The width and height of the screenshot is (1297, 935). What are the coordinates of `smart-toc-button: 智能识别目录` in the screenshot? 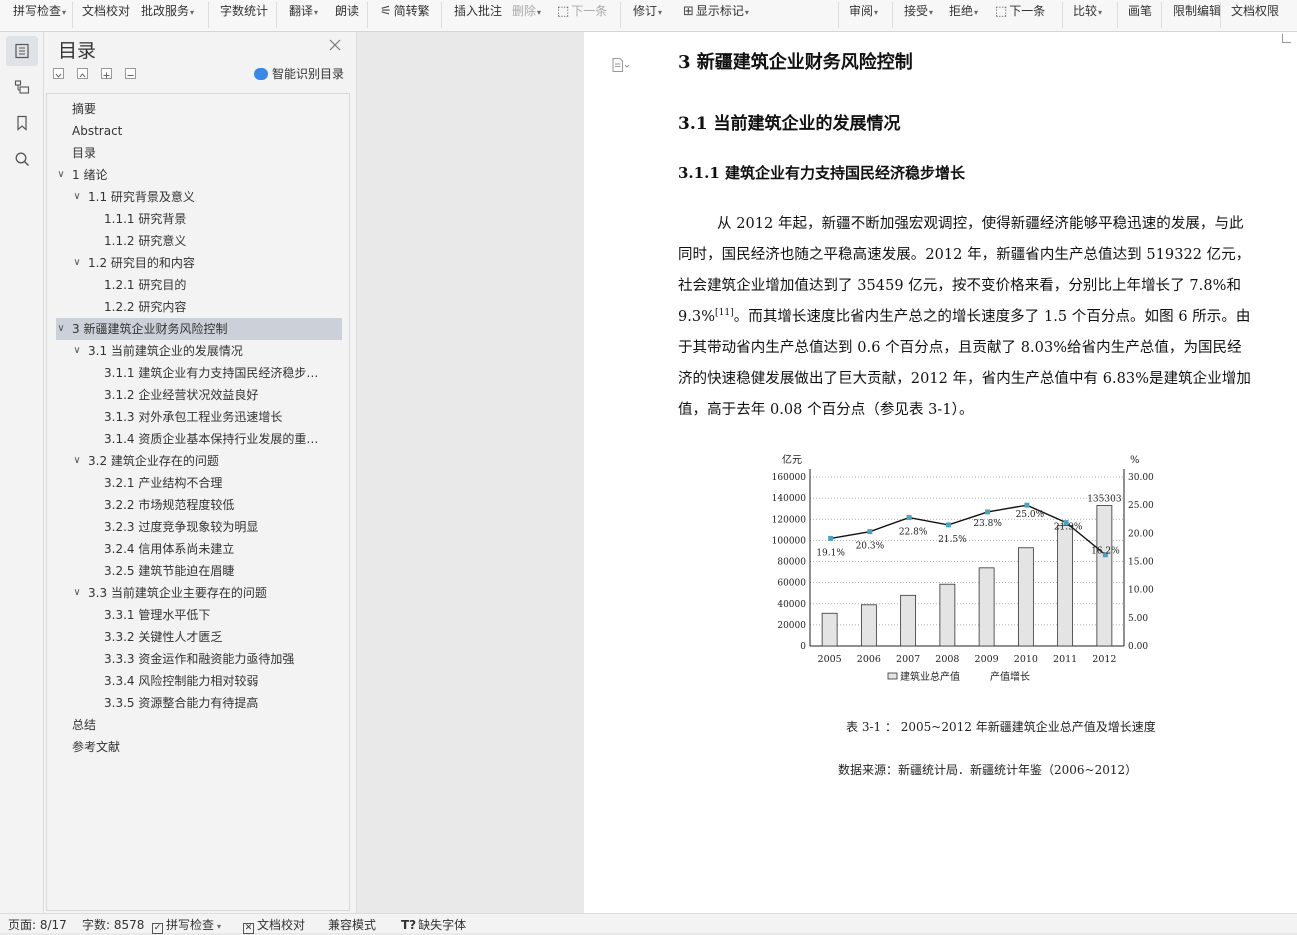 It's located at (299, 74).